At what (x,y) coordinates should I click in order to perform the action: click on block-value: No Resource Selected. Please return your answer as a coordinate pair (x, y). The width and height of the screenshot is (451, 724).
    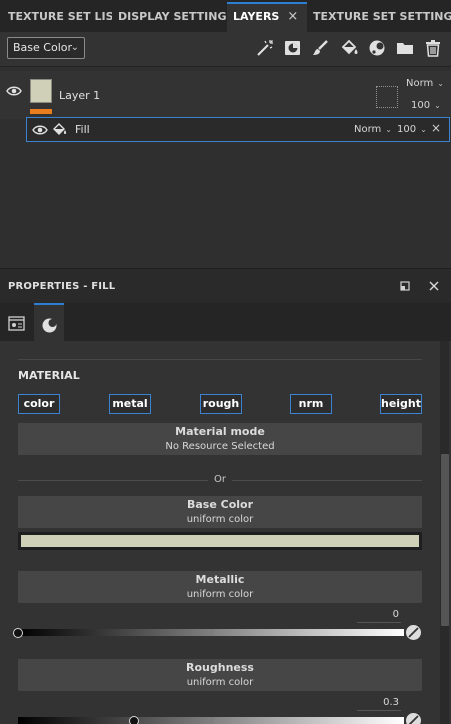
    Looking at the image, I should click on (220, 446).